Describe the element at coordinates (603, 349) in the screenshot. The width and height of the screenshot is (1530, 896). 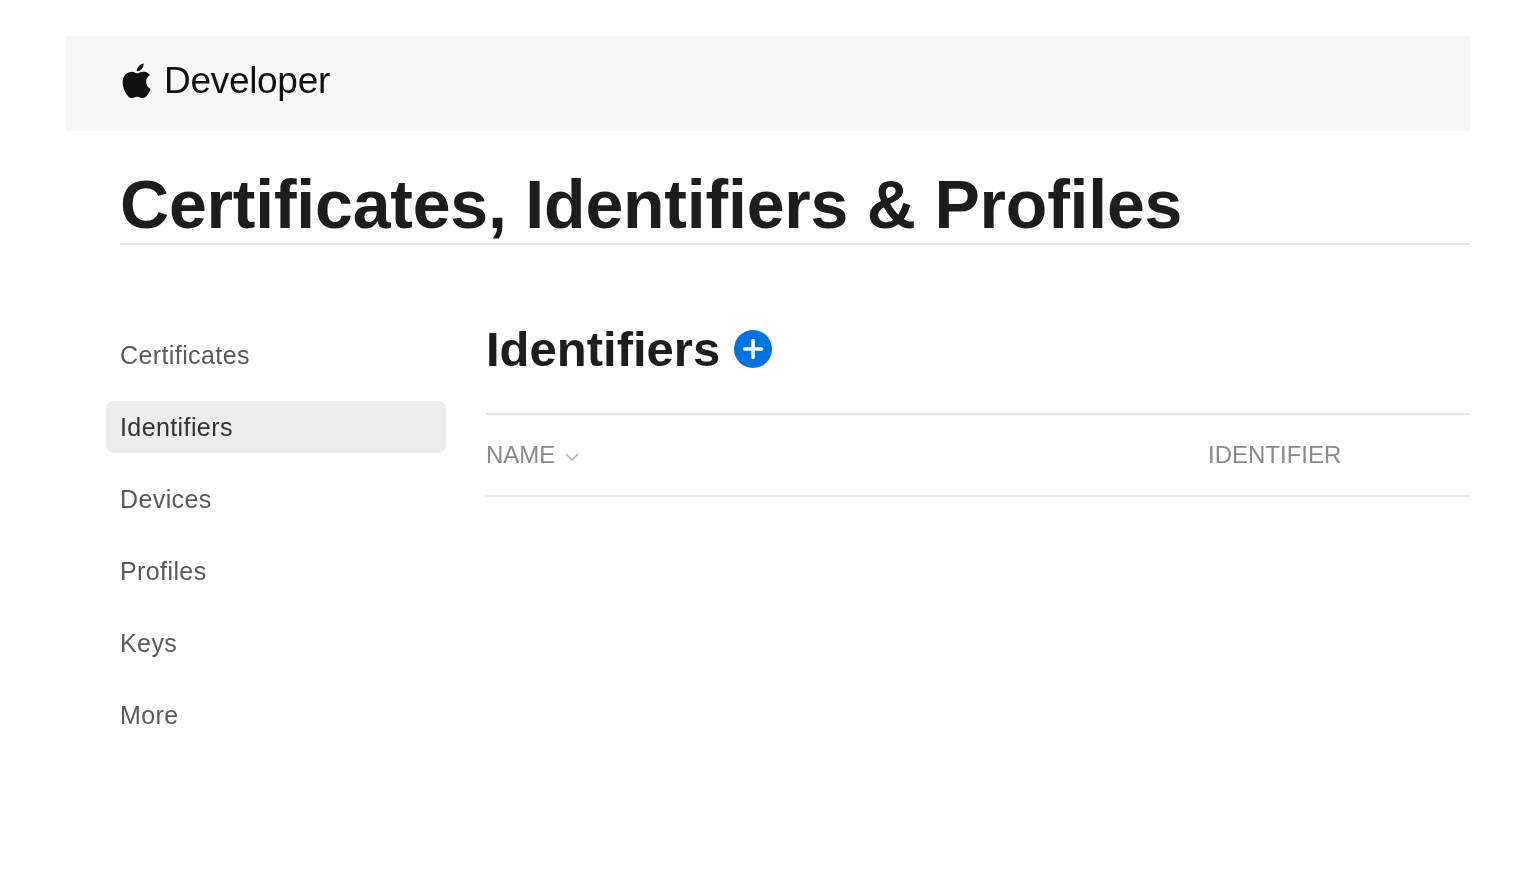
I see `section-title: Identifiers` at that location.